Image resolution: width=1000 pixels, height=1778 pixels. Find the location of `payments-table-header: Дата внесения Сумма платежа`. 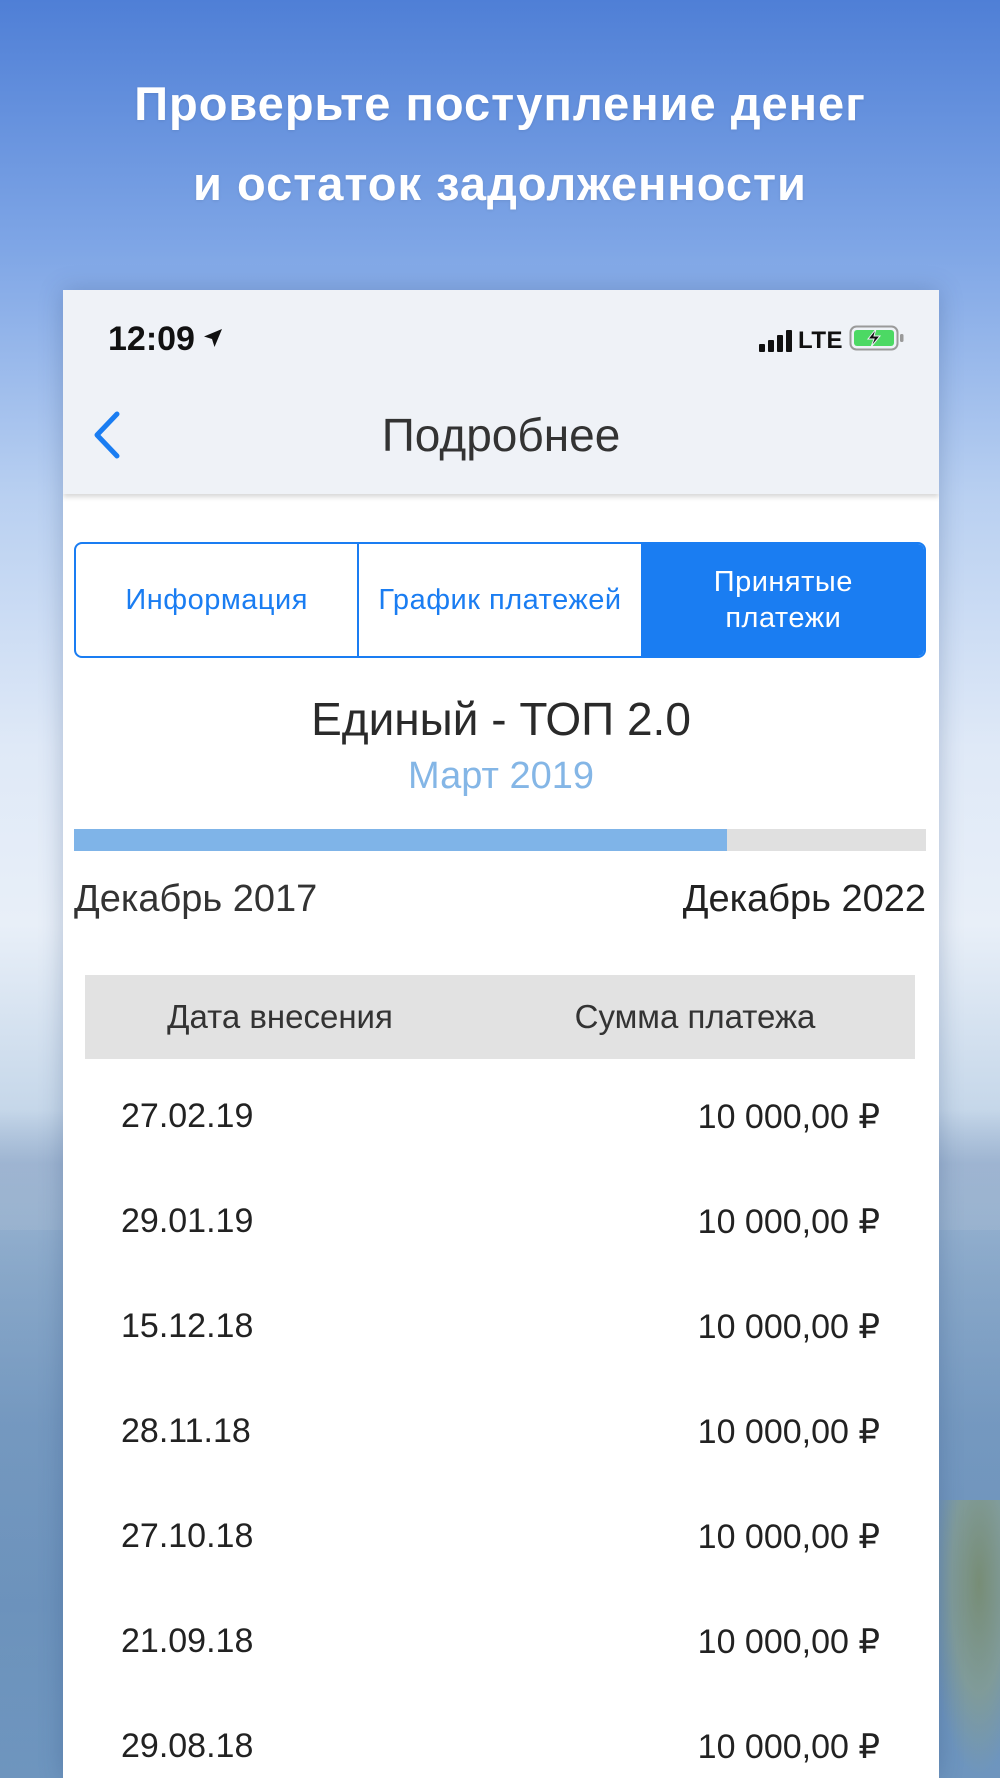

payments-table-header: Дата внесения Сумма платежа is located at coordinates (500, 1017).